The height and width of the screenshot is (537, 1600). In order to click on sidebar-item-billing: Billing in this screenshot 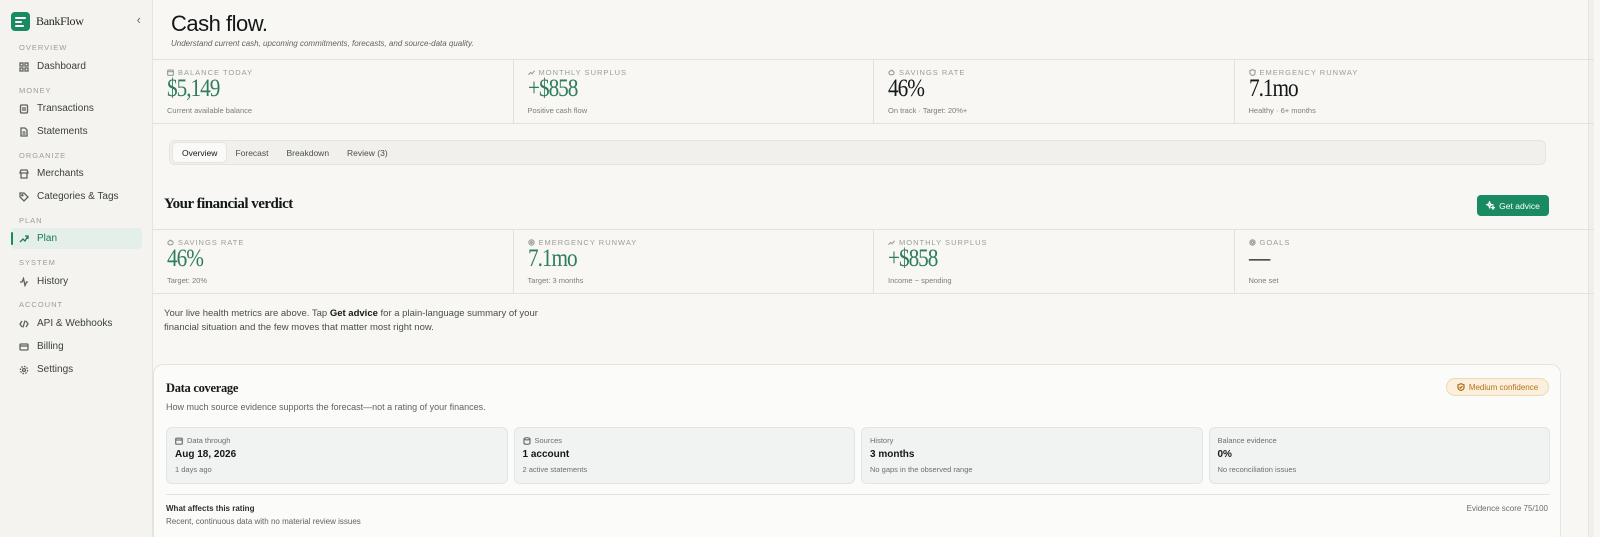, I will do `click(76, 346)`.